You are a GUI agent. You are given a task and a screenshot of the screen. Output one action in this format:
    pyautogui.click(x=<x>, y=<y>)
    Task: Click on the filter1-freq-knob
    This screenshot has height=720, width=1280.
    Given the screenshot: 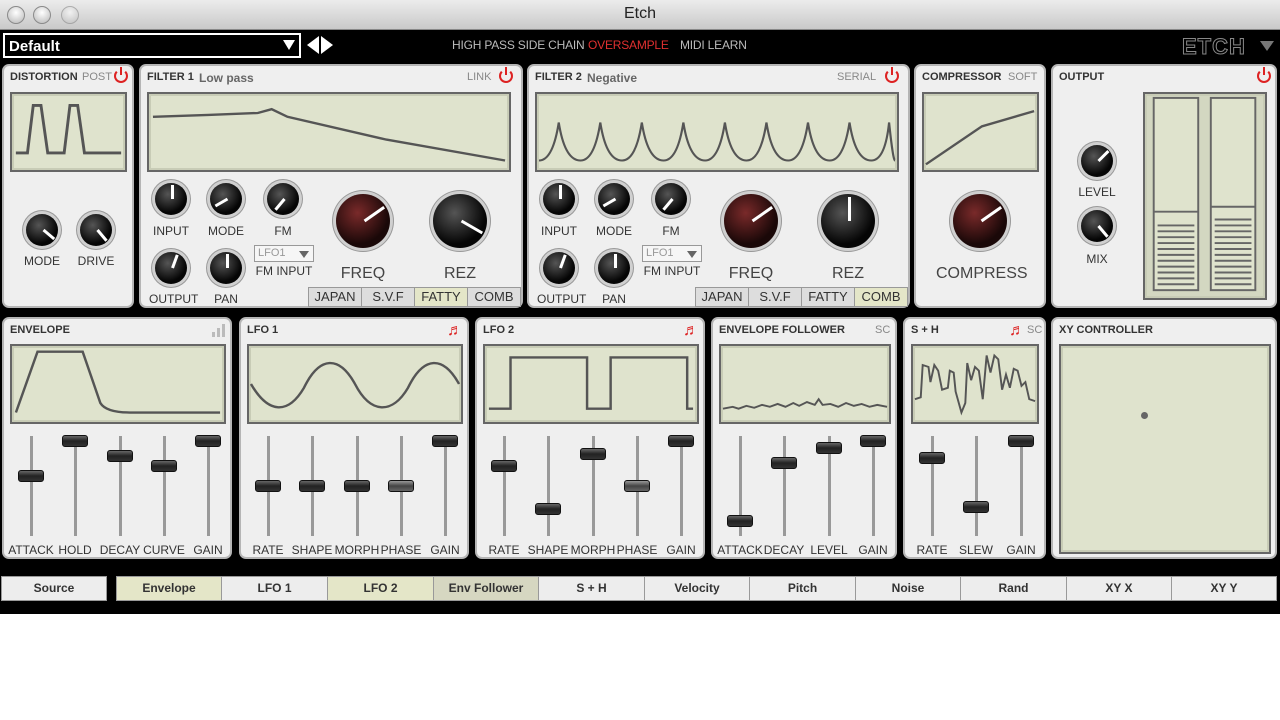 What is the action you would take?
    pyautogui.click(x=363, y=221)
    